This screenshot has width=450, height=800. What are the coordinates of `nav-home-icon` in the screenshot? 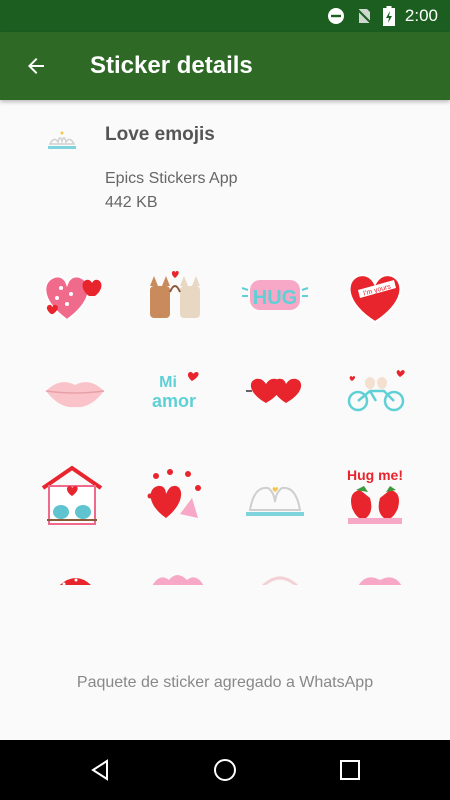 It's located at (225, 770).